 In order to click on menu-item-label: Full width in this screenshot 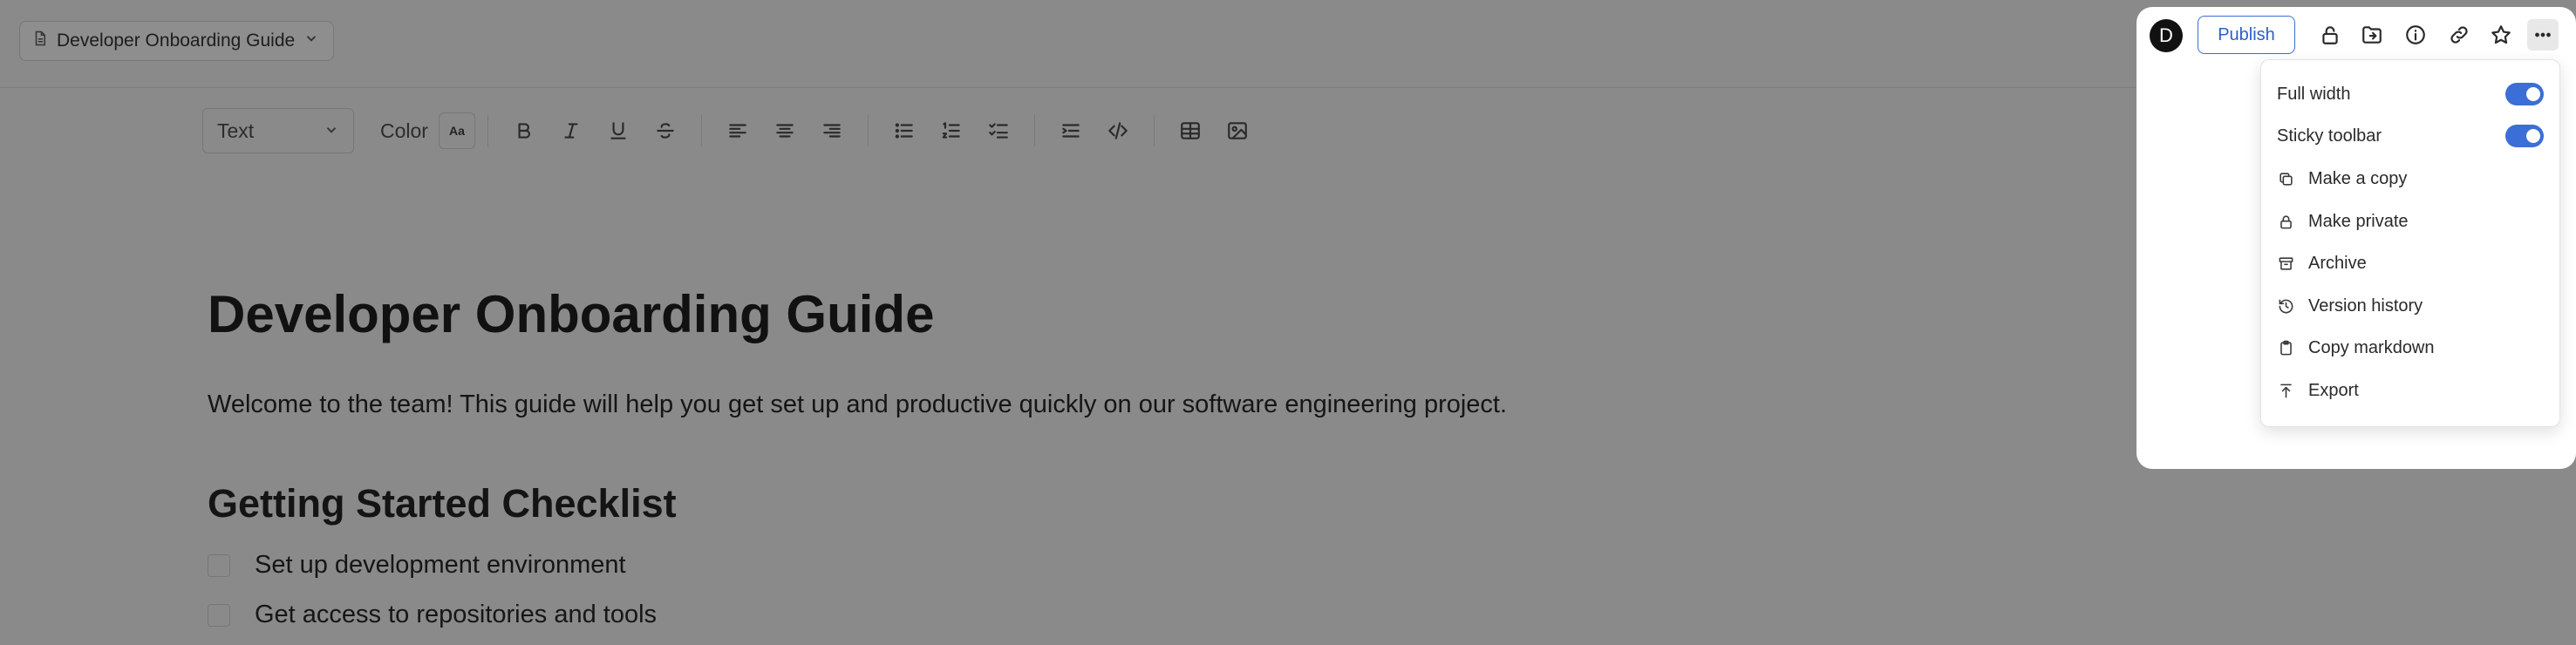, I will do `click(2314, 94)`.